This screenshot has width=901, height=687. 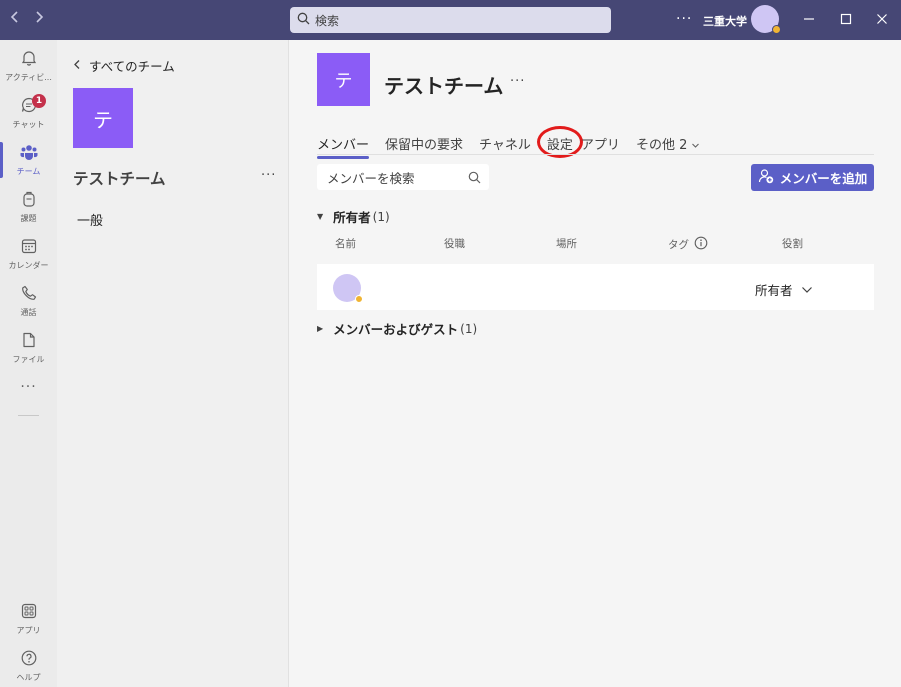 I want to click on all-teams-back-link: すべてのチーム, so click(x=124, y=65).